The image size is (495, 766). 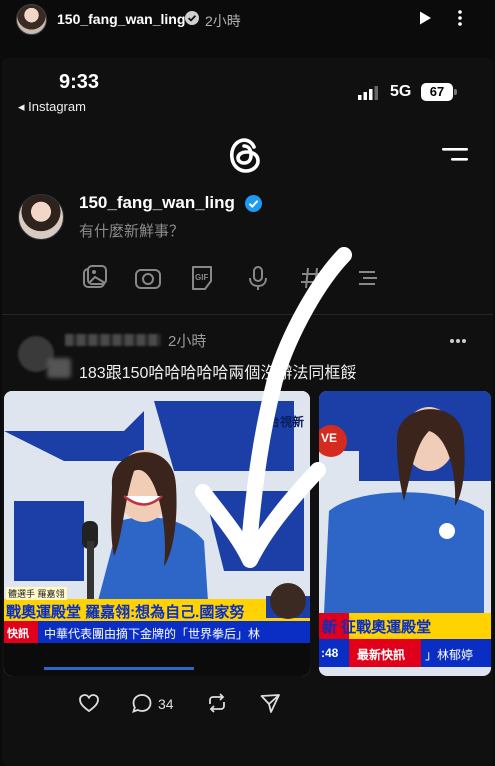 I want to click on gif-icon: GIF, so click(x=202, y=278).